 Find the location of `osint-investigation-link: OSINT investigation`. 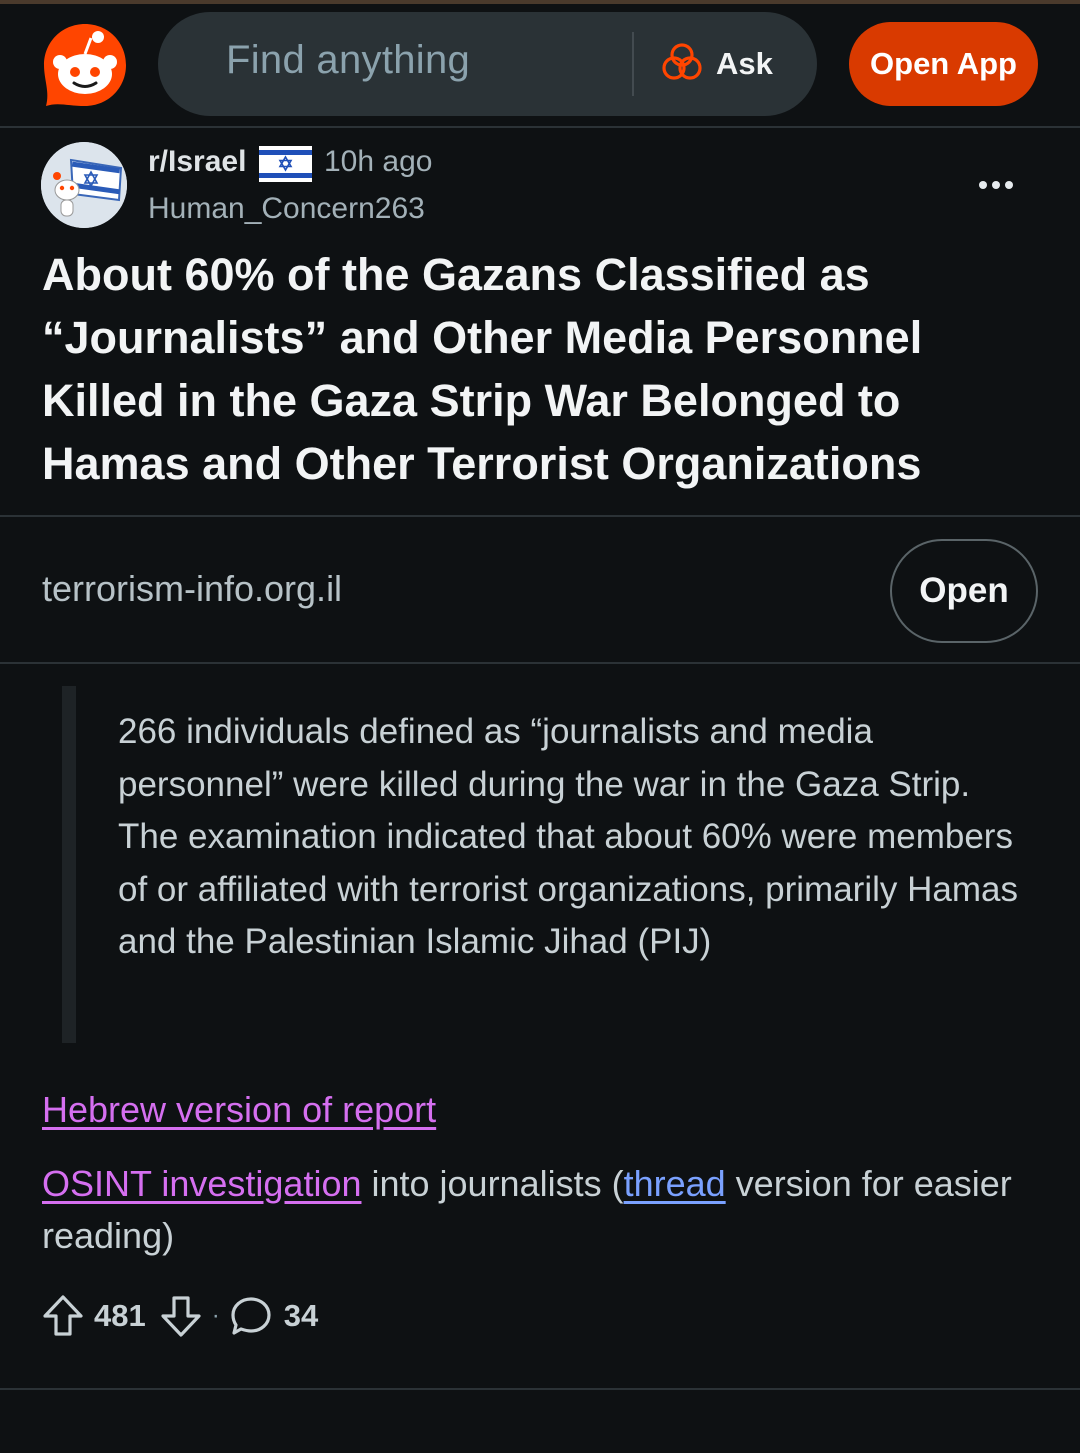

osint-investigation-link: OSINT investigation is located at coordinates (201, 1183).